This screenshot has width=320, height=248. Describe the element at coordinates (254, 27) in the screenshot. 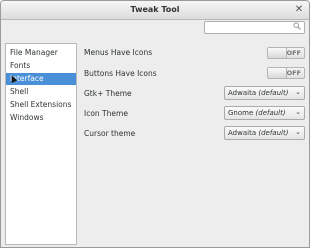

I see `search-input` at that location.